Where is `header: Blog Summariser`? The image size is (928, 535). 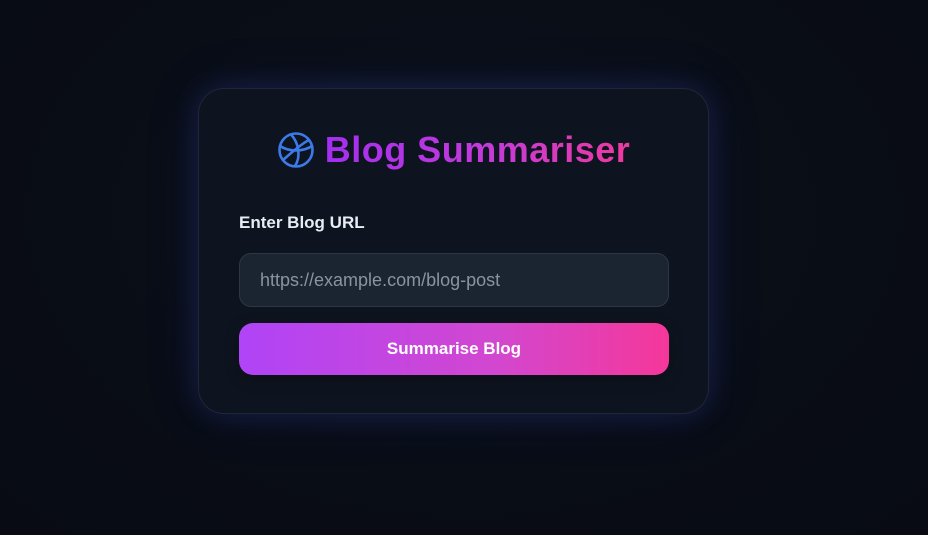 header: Blog Summariser is located at coordinates (453, 150).